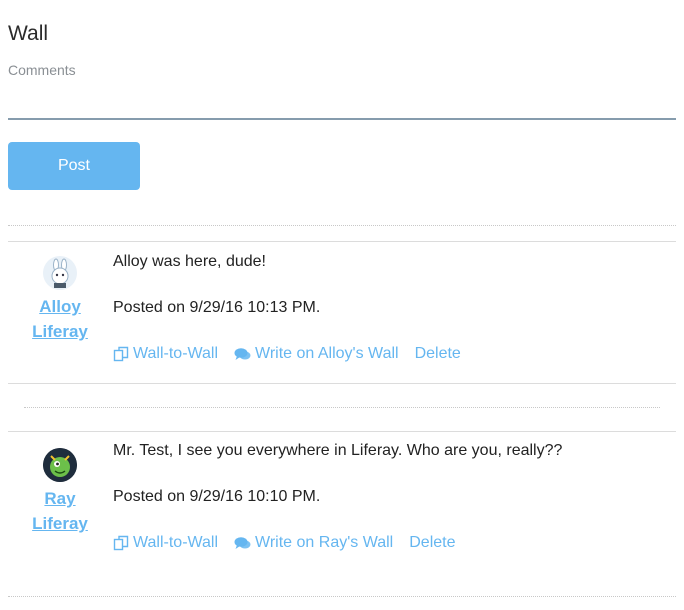 The image size is (684, 610). Describe the element at coordinates (74, 166) in the screenshot. I see `post-button: Post` at that location.